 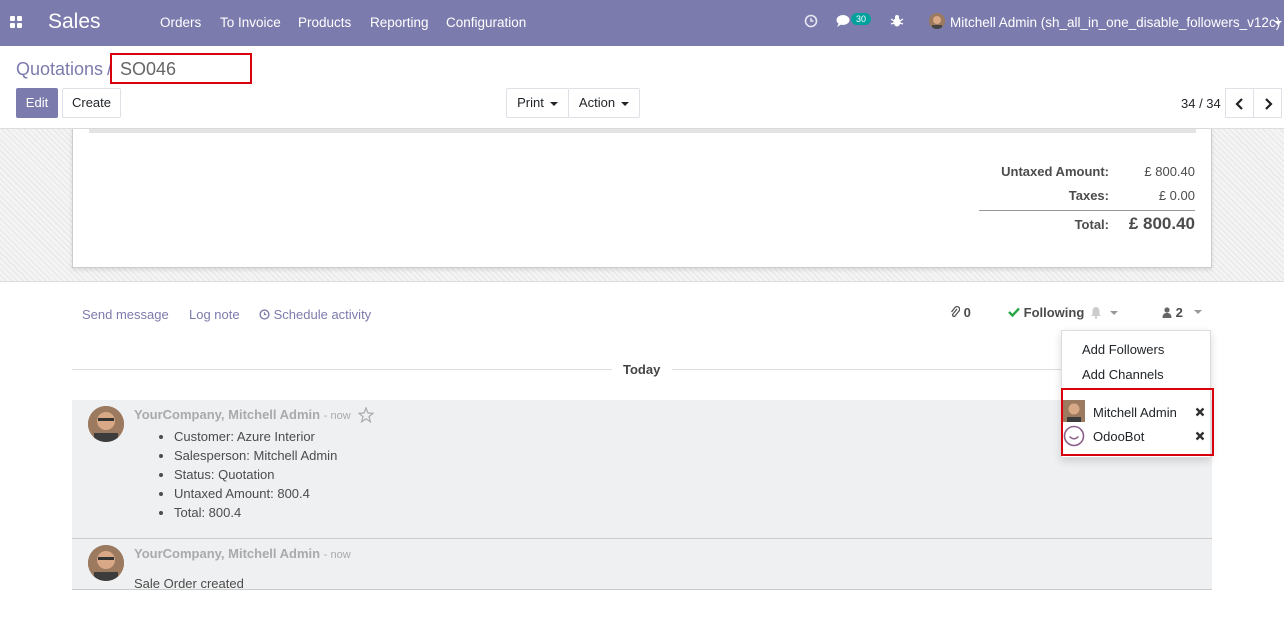 I want to click on send-message-button: Send message, so click(x=125, y=314).